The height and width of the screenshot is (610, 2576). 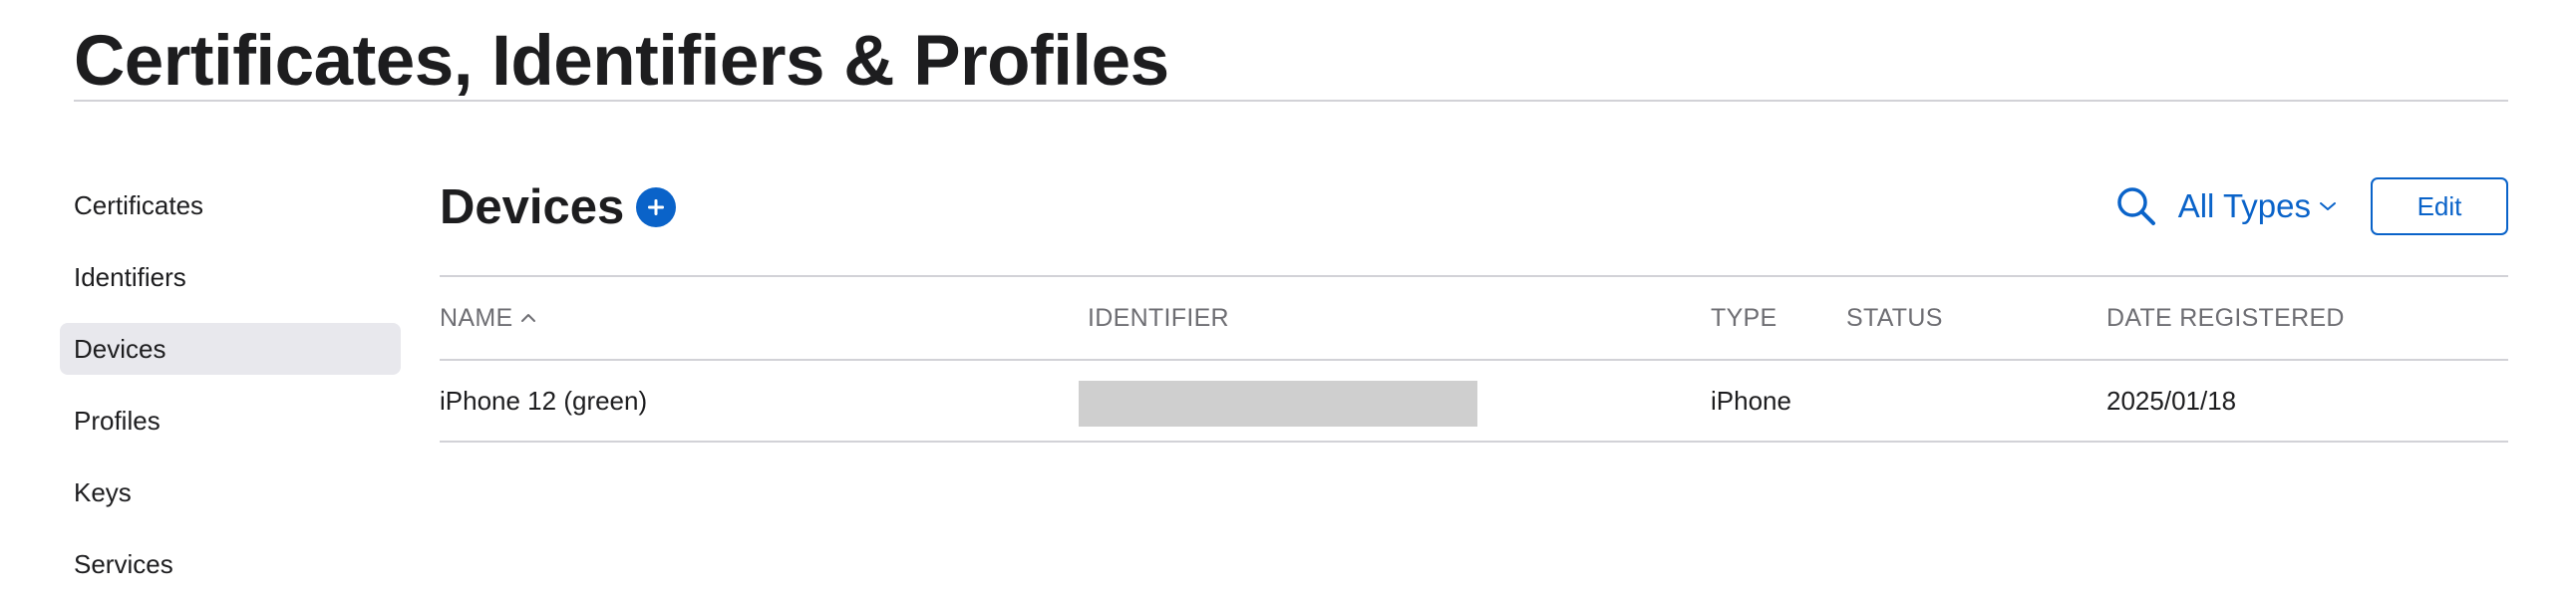 What do you see at coordinates (230, 564) in the screenshot?
I see `sidebar-item-services: Services` at bounding box center [230, 564].